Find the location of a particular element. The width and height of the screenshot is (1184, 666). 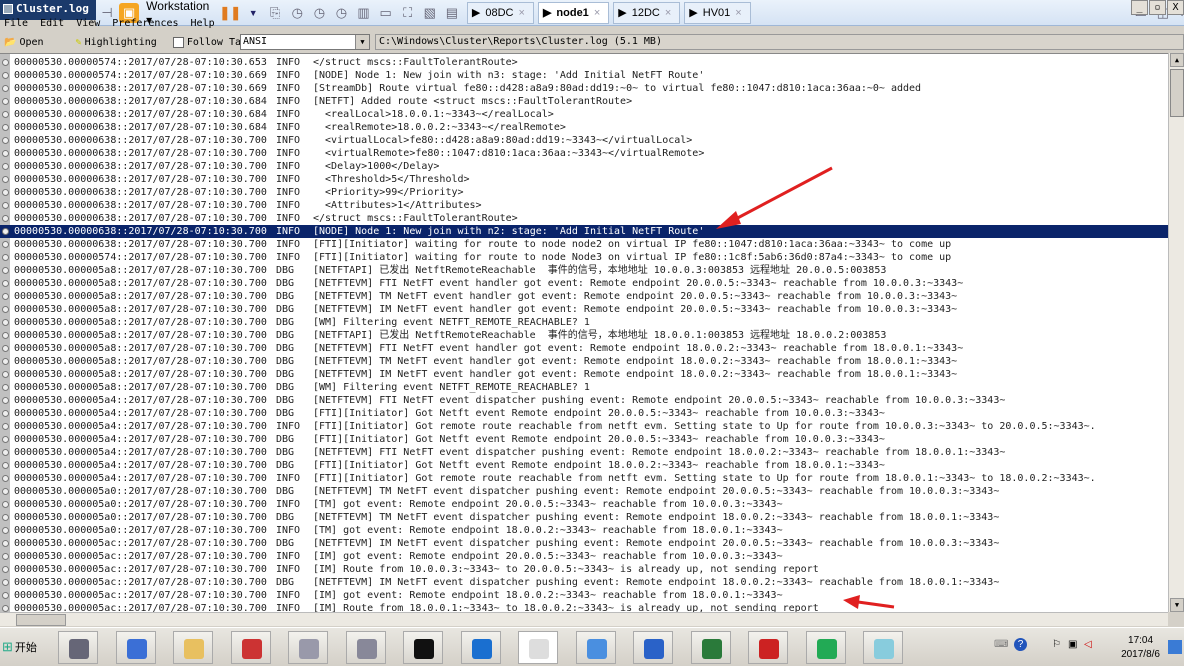

menu-view: View is located at coordinates (88, 25).